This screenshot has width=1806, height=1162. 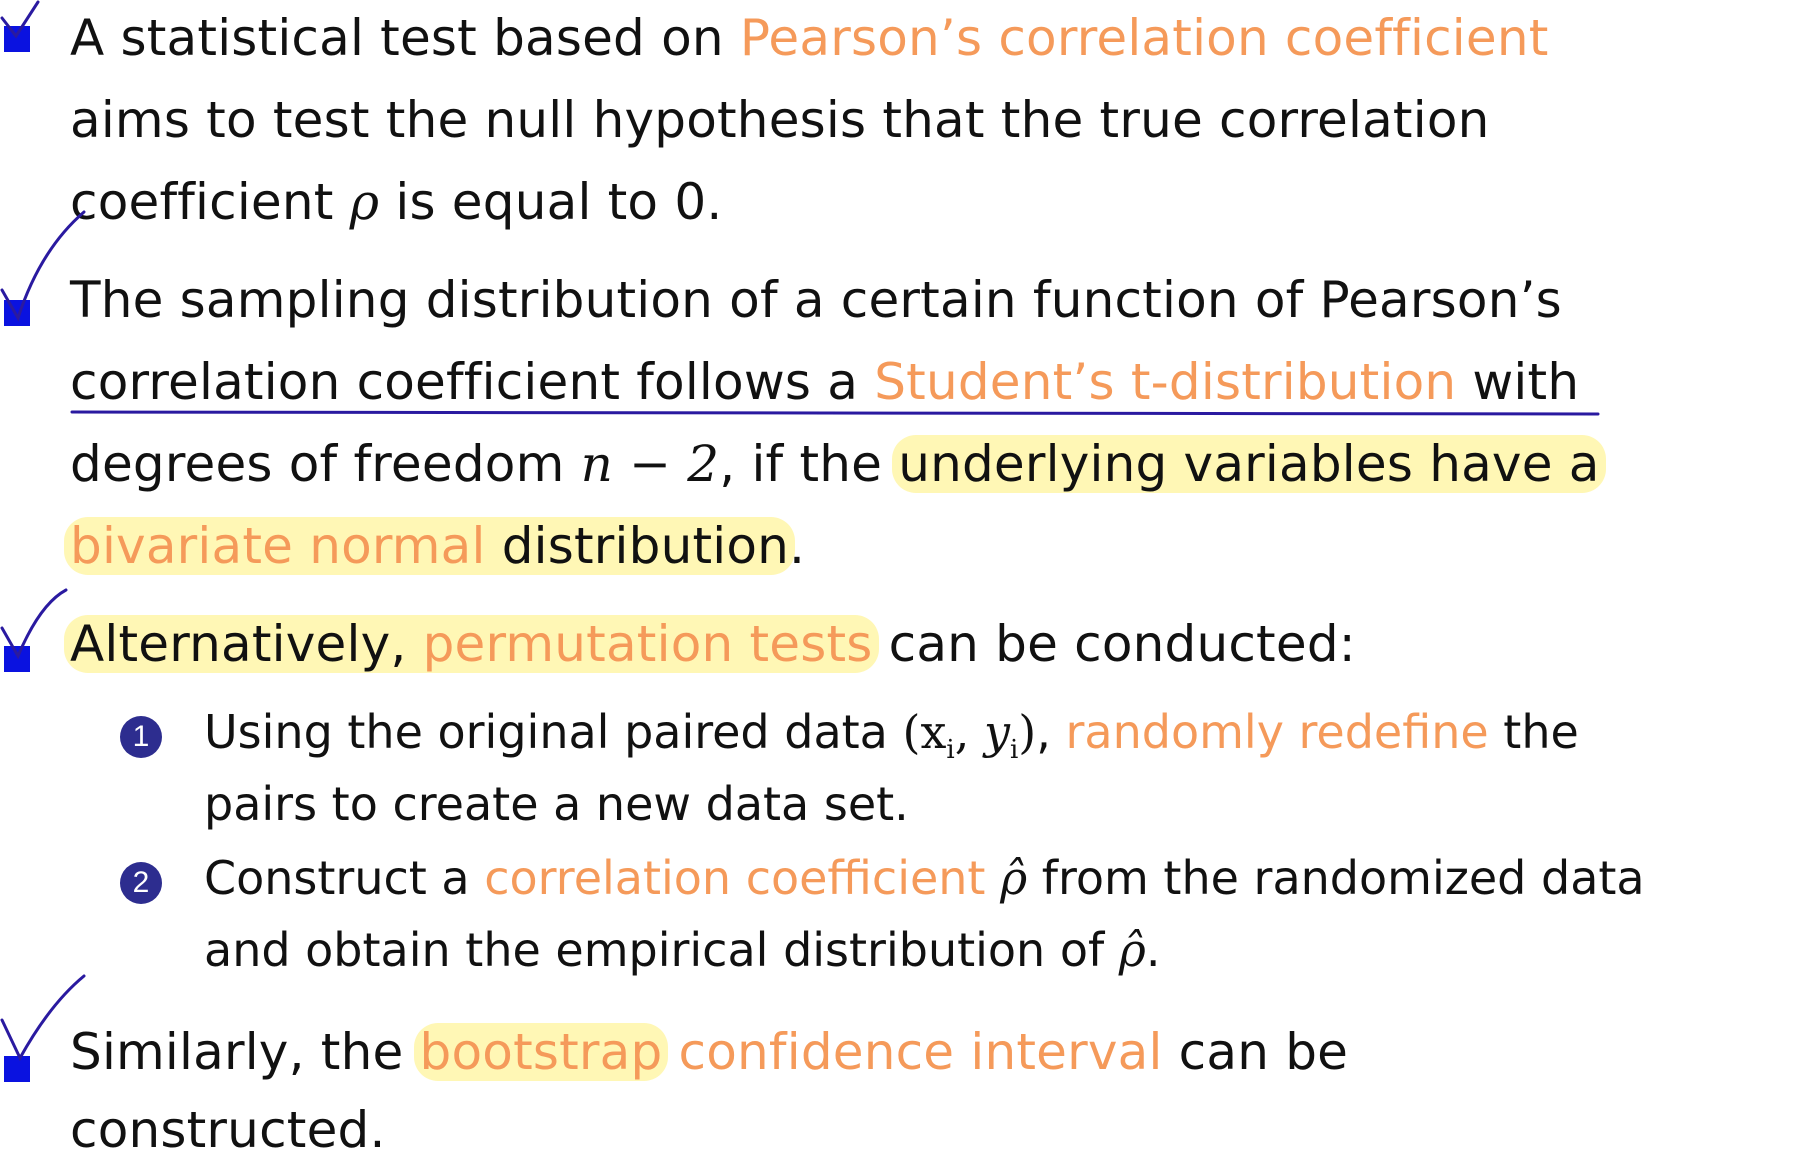 I want to click on step-1-line-2: pairs to create a new data set., so click(x=556, y=804).